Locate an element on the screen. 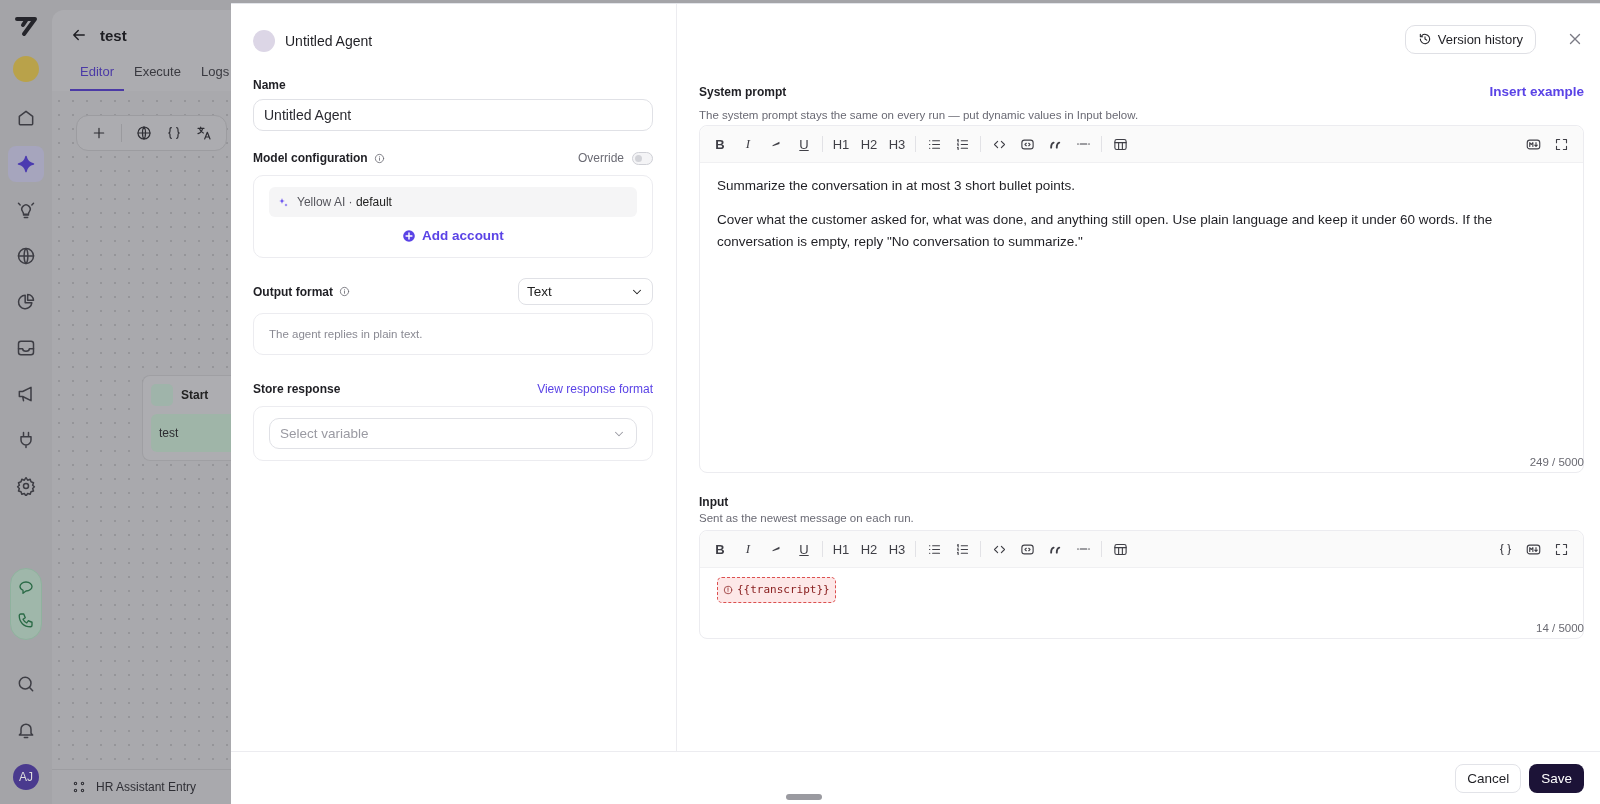  nav-item is located at coordinates (26, 164).